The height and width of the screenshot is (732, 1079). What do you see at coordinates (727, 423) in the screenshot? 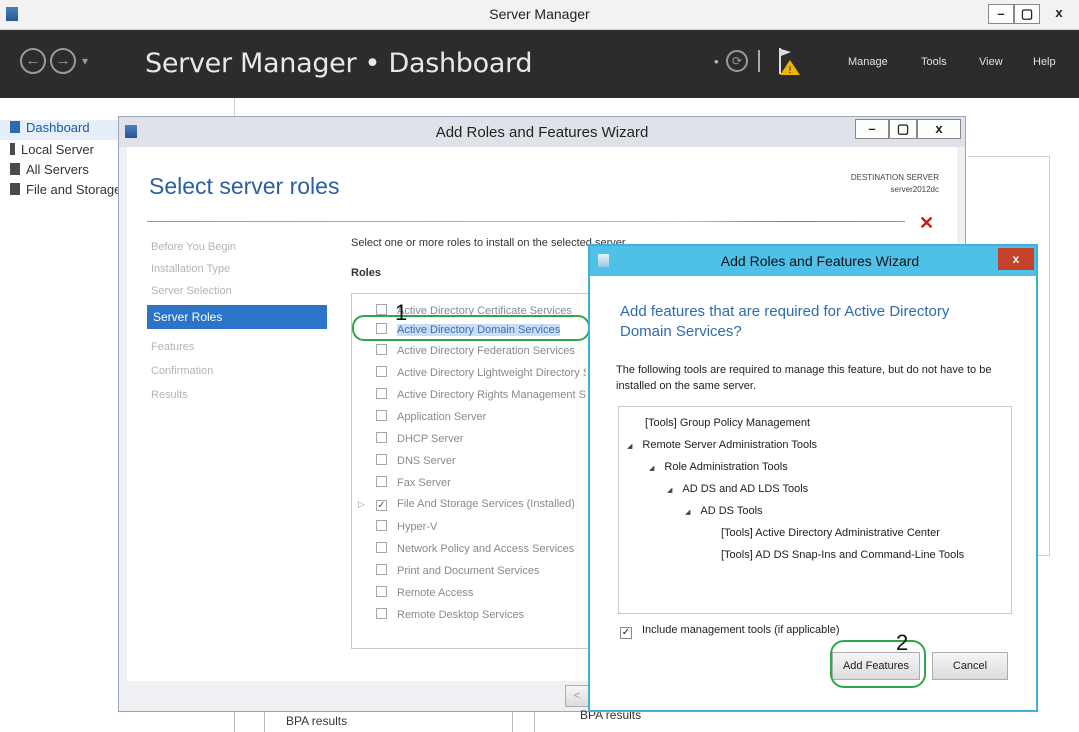
I see `tree-item: [Tools] Group Policy Management` at bounding box center [727, 423].